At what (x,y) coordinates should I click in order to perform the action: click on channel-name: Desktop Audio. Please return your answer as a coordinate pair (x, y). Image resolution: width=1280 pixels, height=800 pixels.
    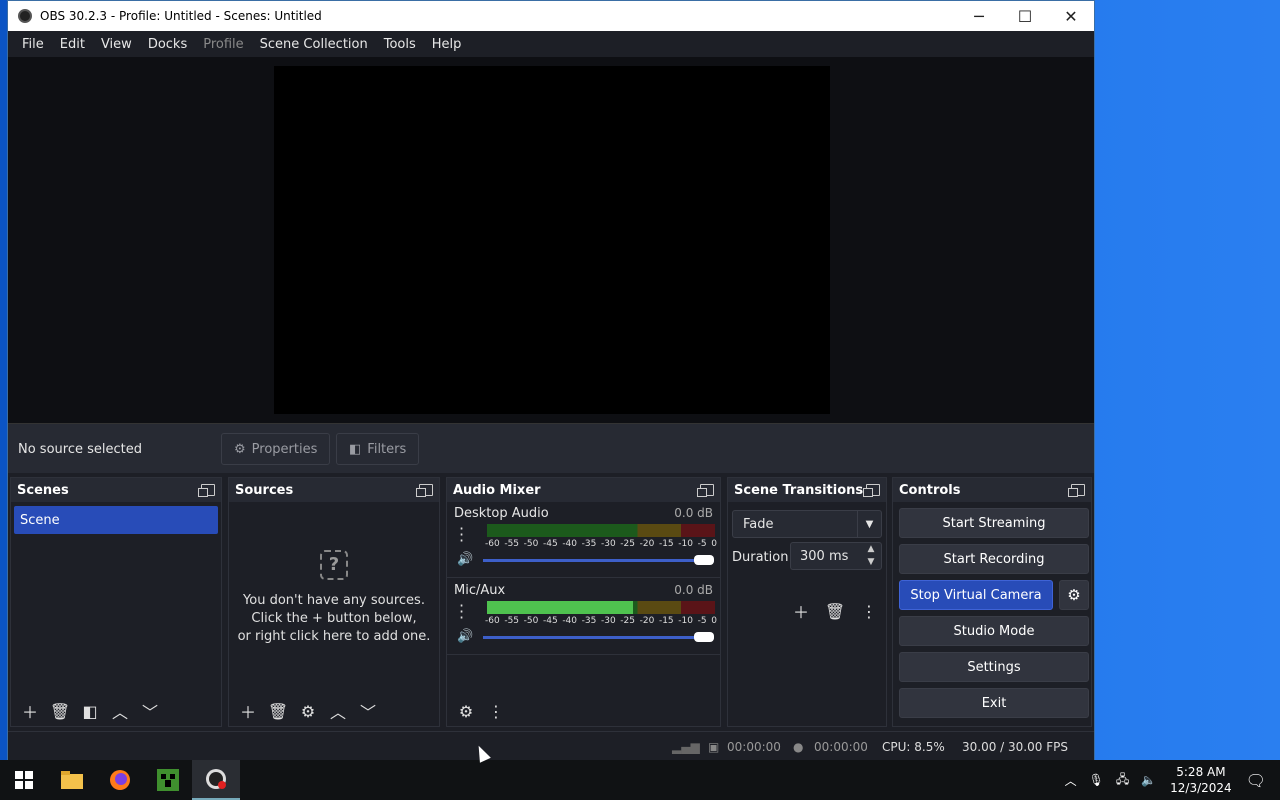
    Looking at the image, I should click on (501, 513).